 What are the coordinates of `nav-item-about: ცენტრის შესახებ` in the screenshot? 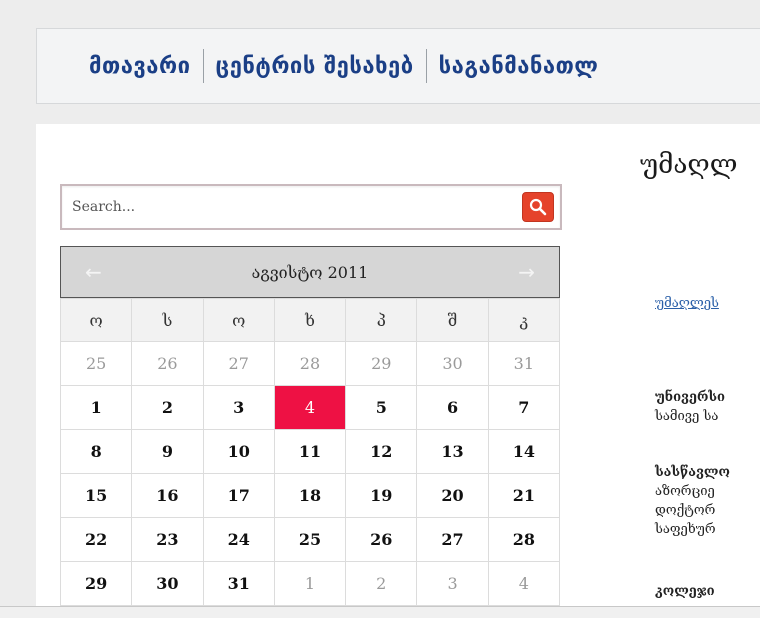 It's located at (315, 66).